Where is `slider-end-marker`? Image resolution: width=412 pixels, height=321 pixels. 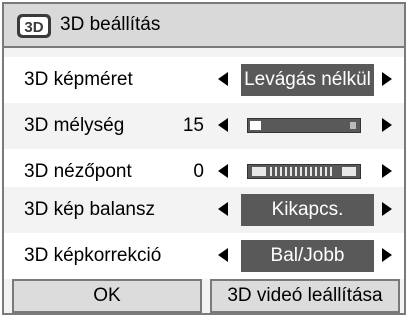 slider-end-marker is located at coordinates (353, 125).